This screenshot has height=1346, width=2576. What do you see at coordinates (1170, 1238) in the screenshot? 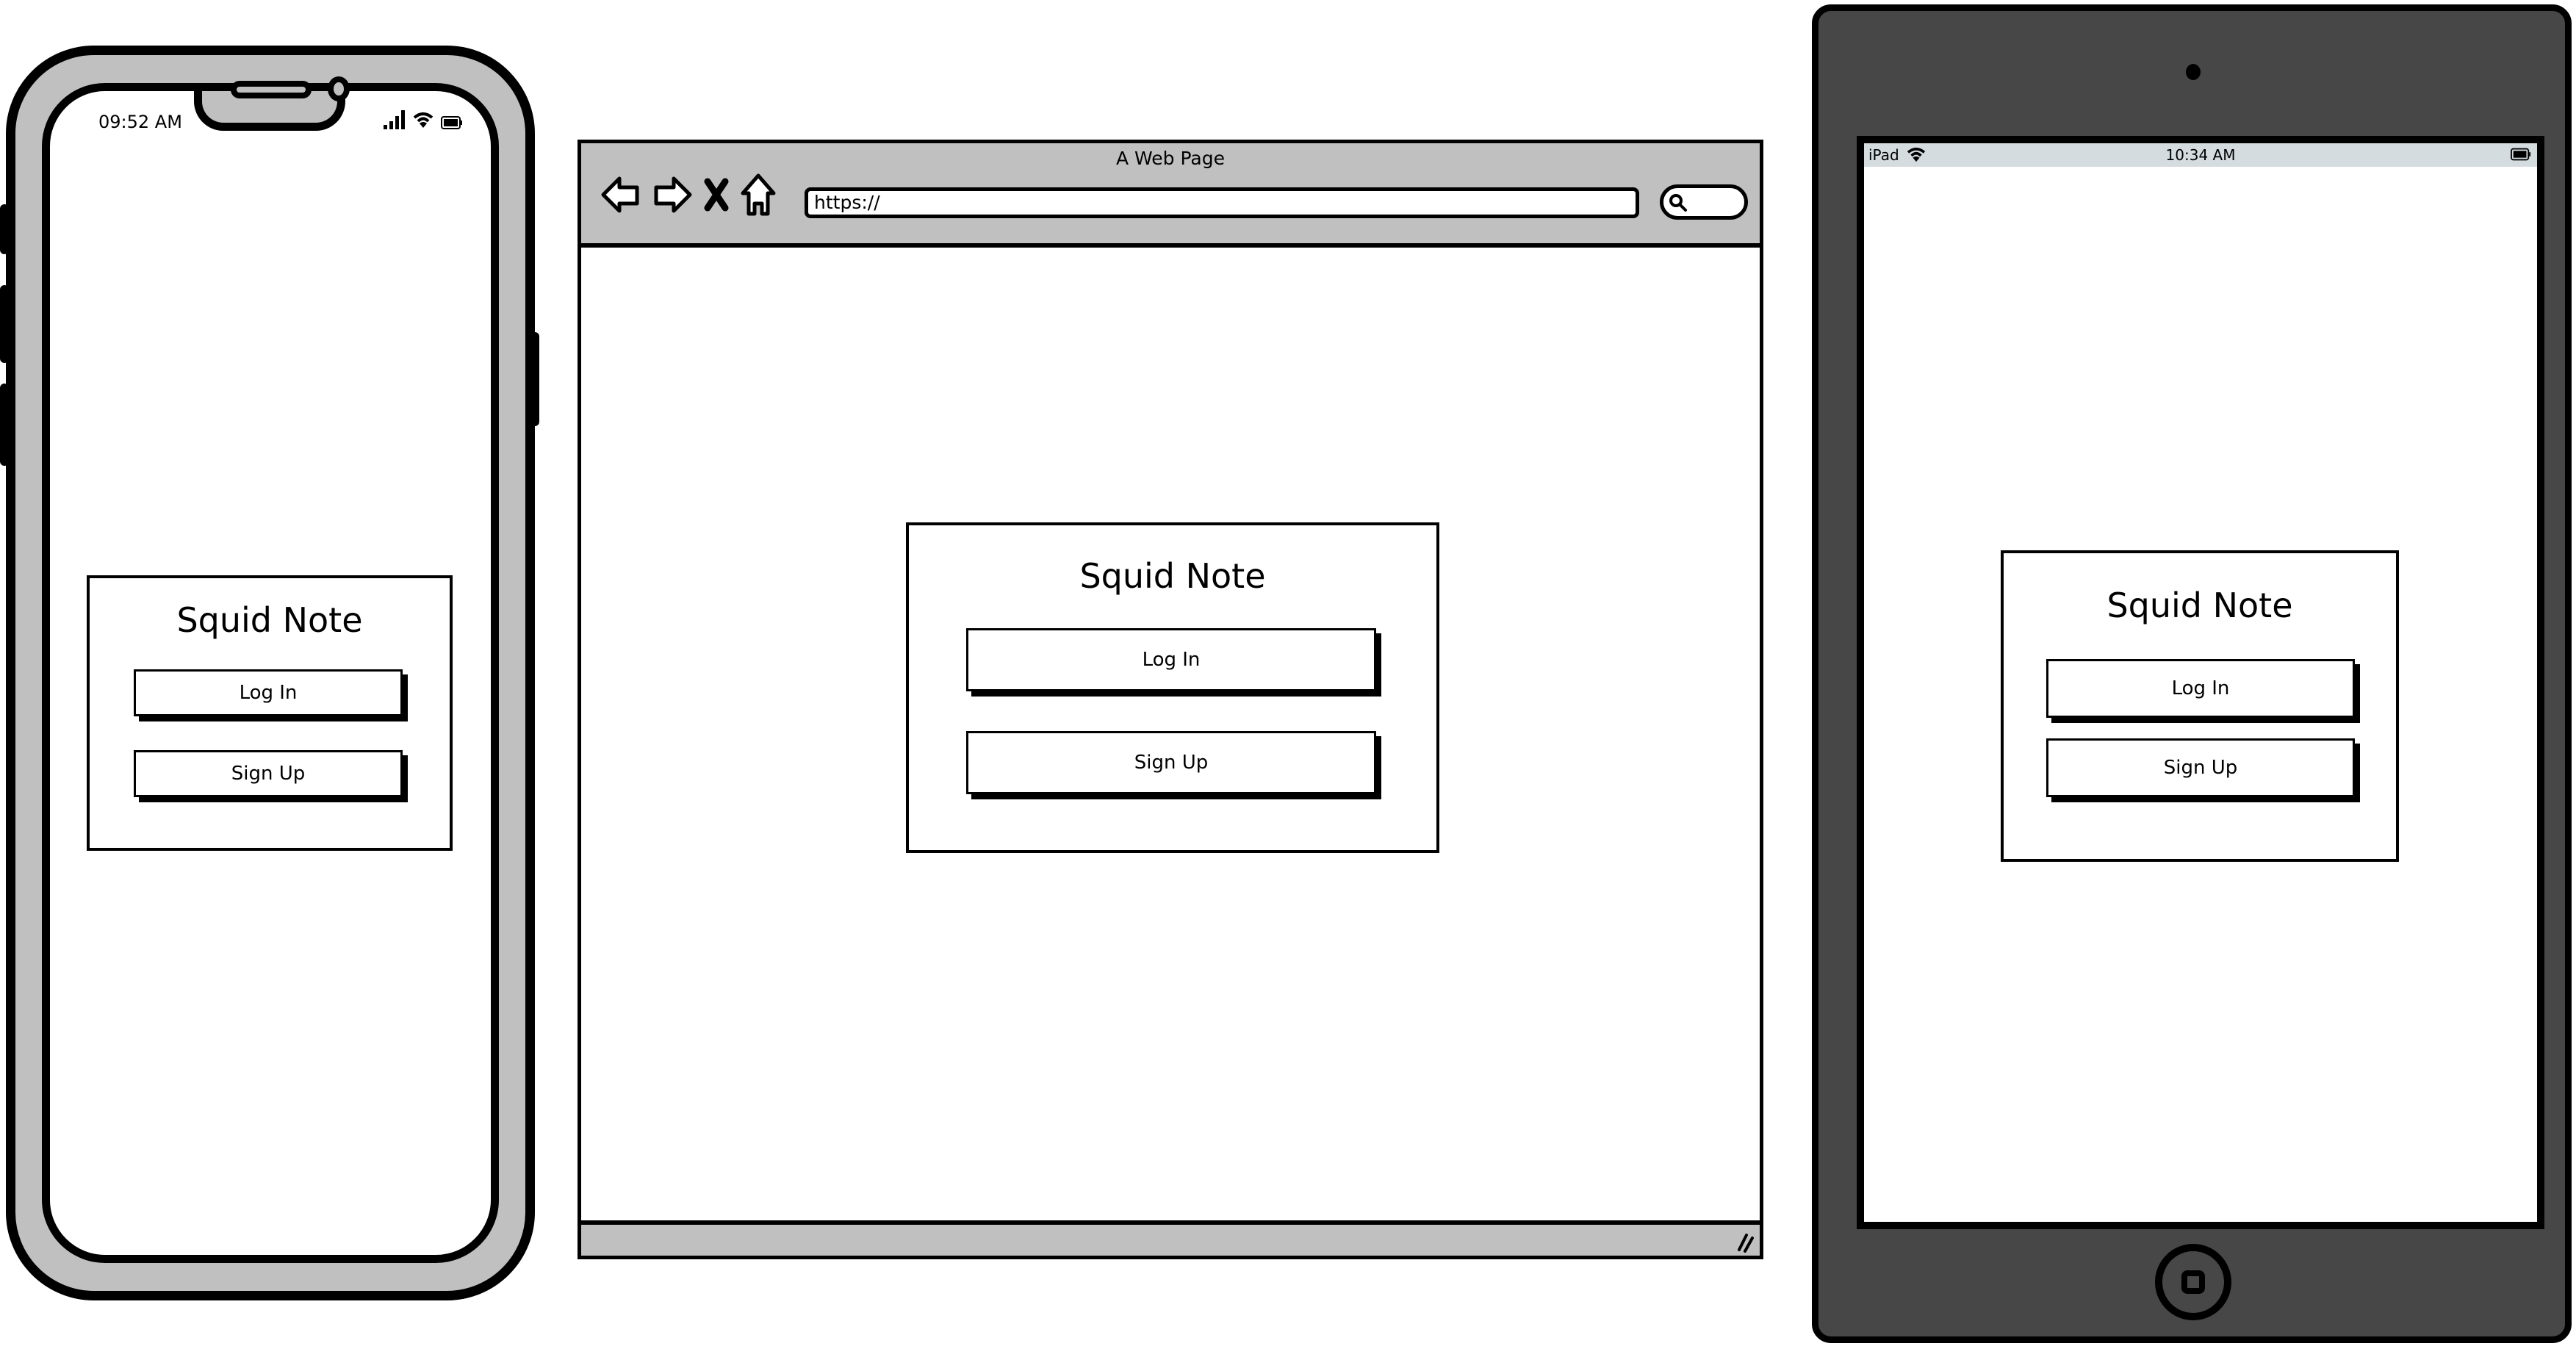
I see `browser-status-bar` at bounding box center [1170, 1238].